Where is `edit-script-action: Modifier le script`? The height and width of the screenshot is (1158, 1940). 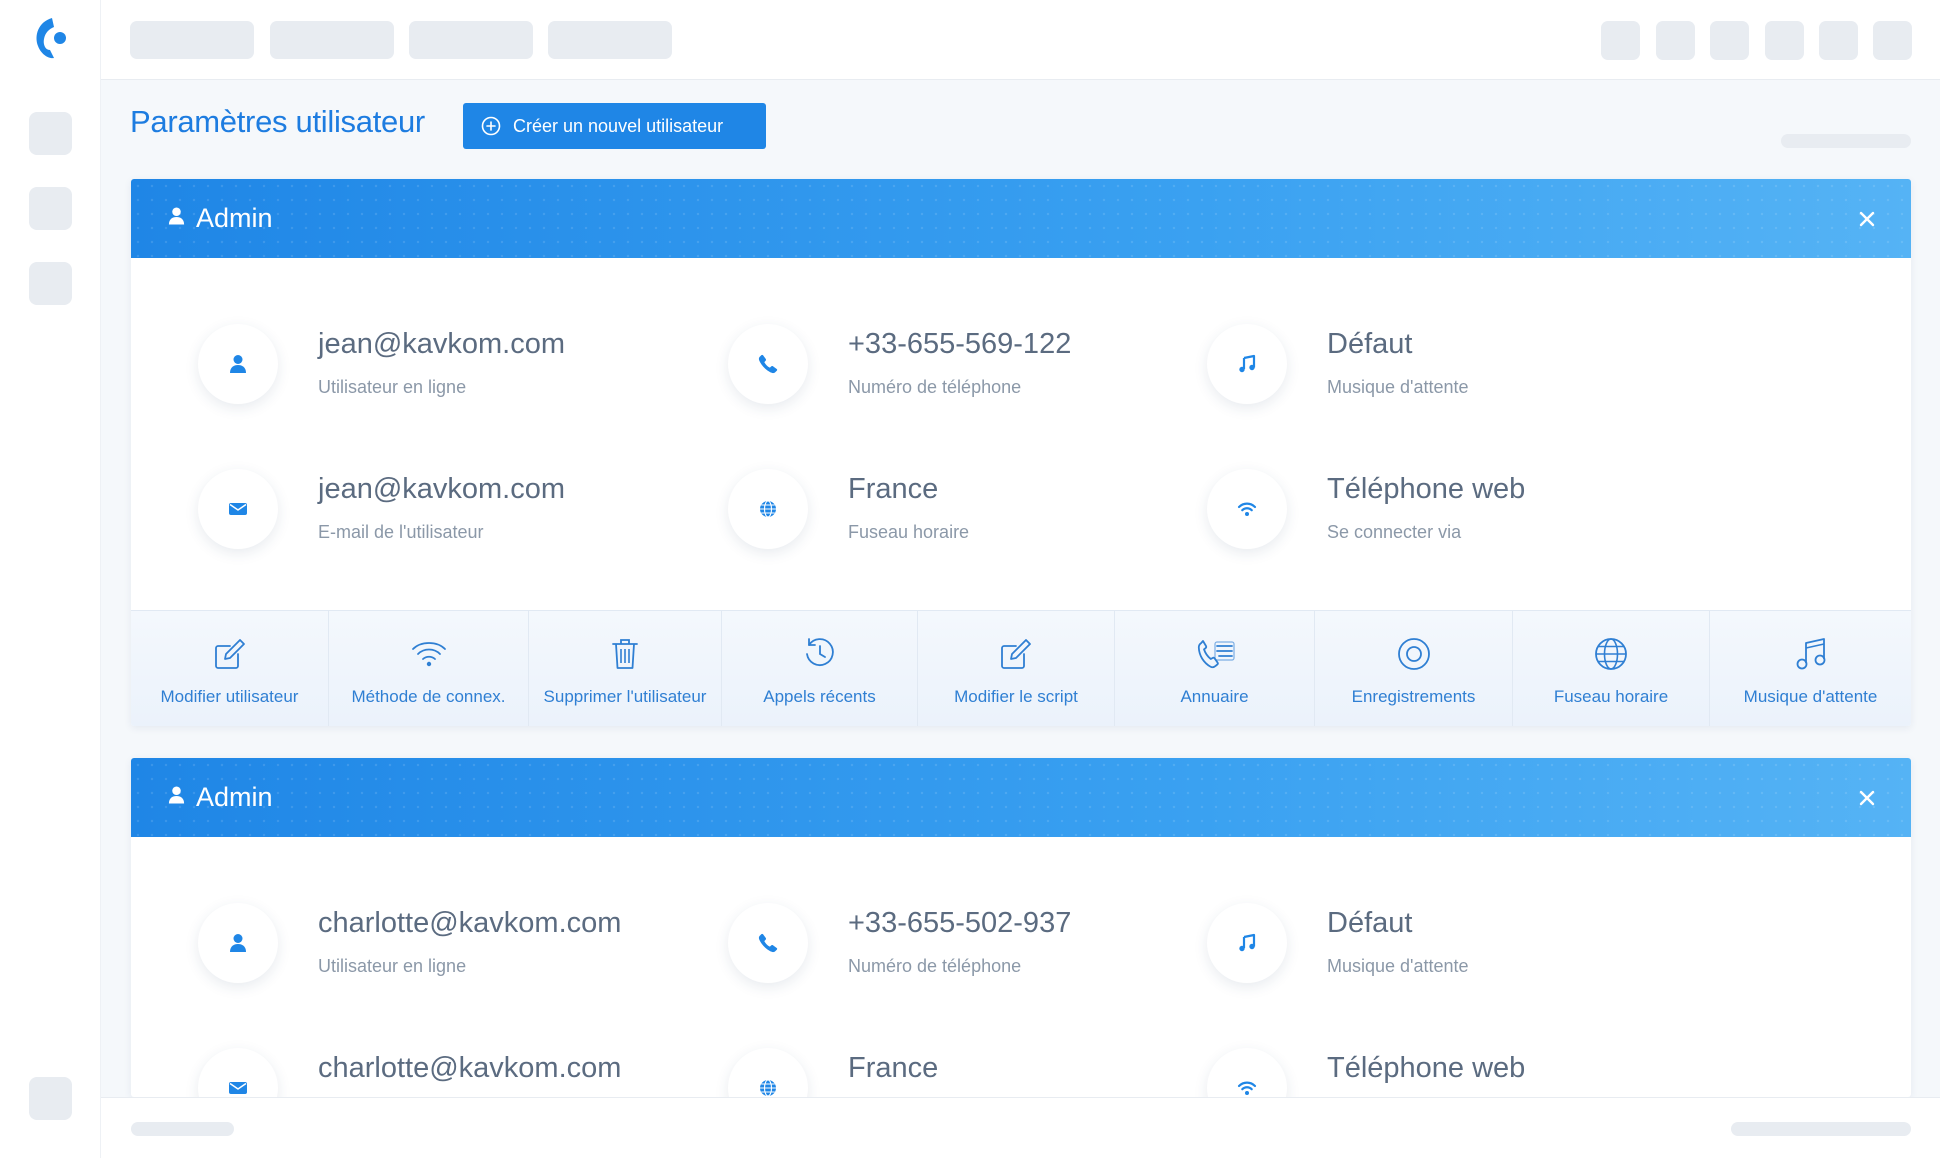 edit-script-action: Modifier le script is located at coordinates (1016, 668).